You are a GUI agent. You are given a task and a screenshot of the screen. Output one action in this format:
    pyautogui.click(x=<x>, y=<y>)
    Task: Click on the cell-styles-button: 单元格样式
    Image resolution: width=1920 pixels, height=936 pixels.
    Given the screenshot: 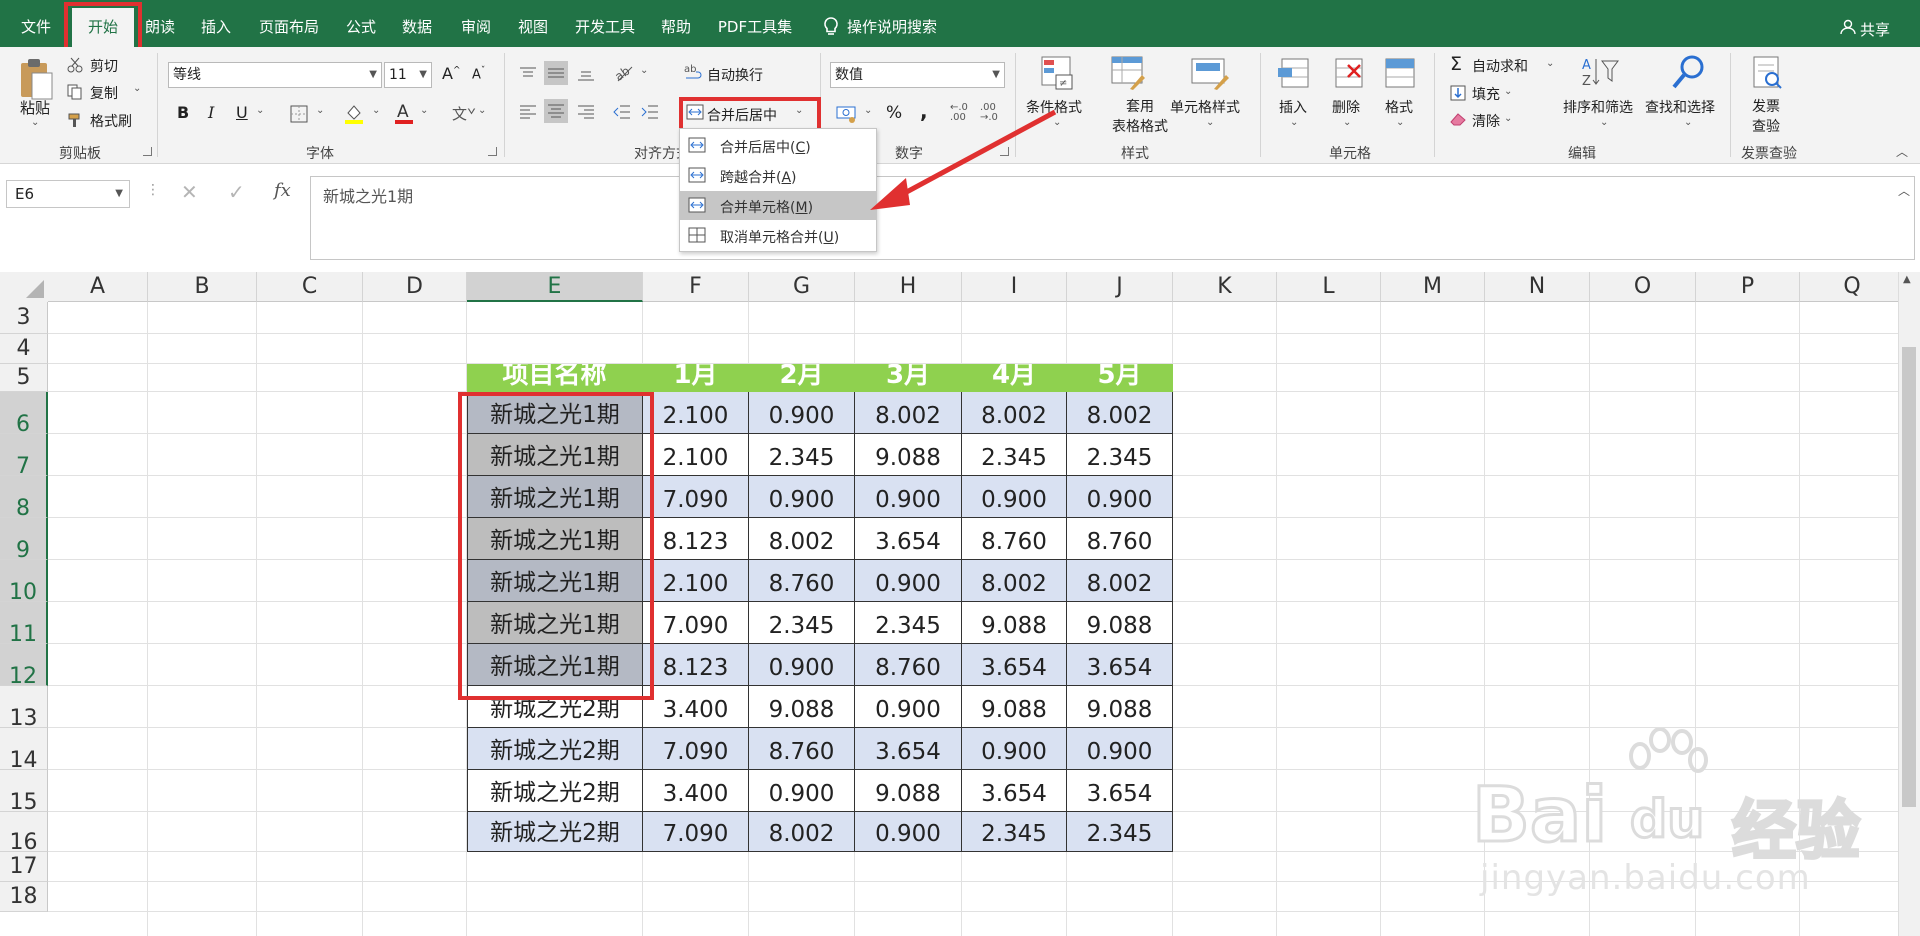 What is the action you would take?
    pyautogui.click(x=1205, y=107)
    